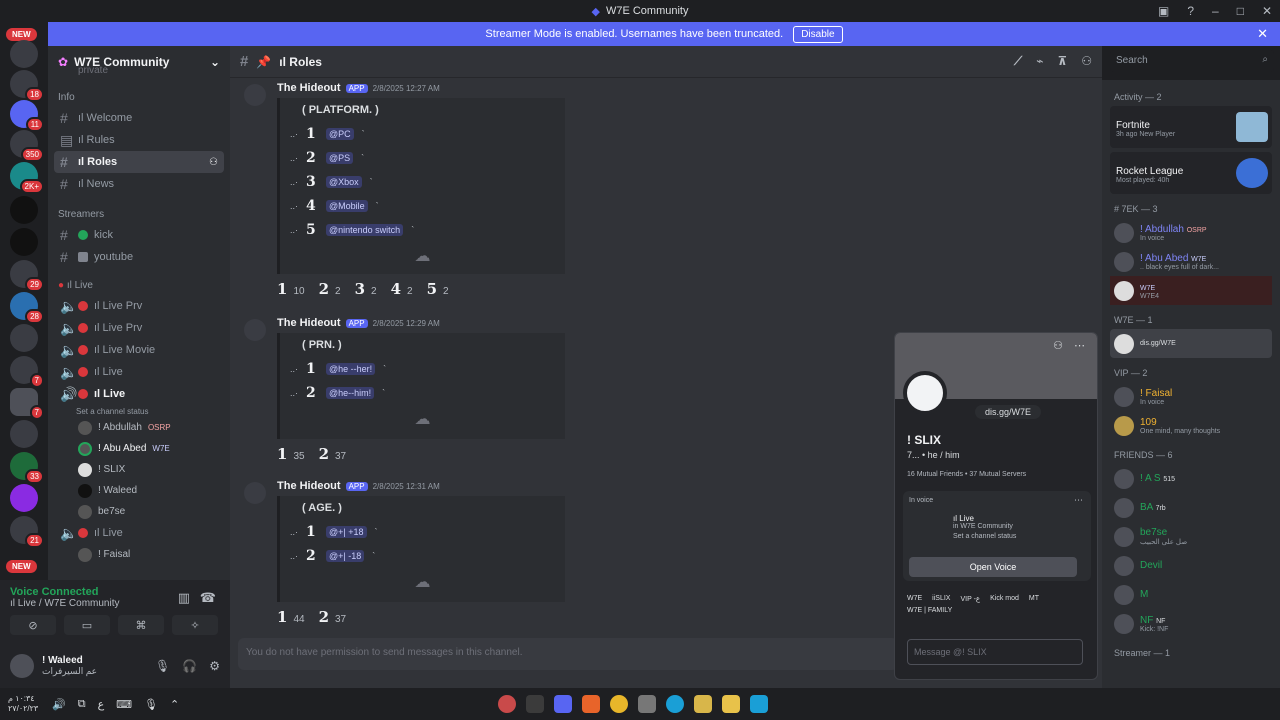  What do you see at coordinates (139, 162) in the screenshot?
I see `channel-roles: # ıl Roles ⚇` at bounding box center [139, 162].